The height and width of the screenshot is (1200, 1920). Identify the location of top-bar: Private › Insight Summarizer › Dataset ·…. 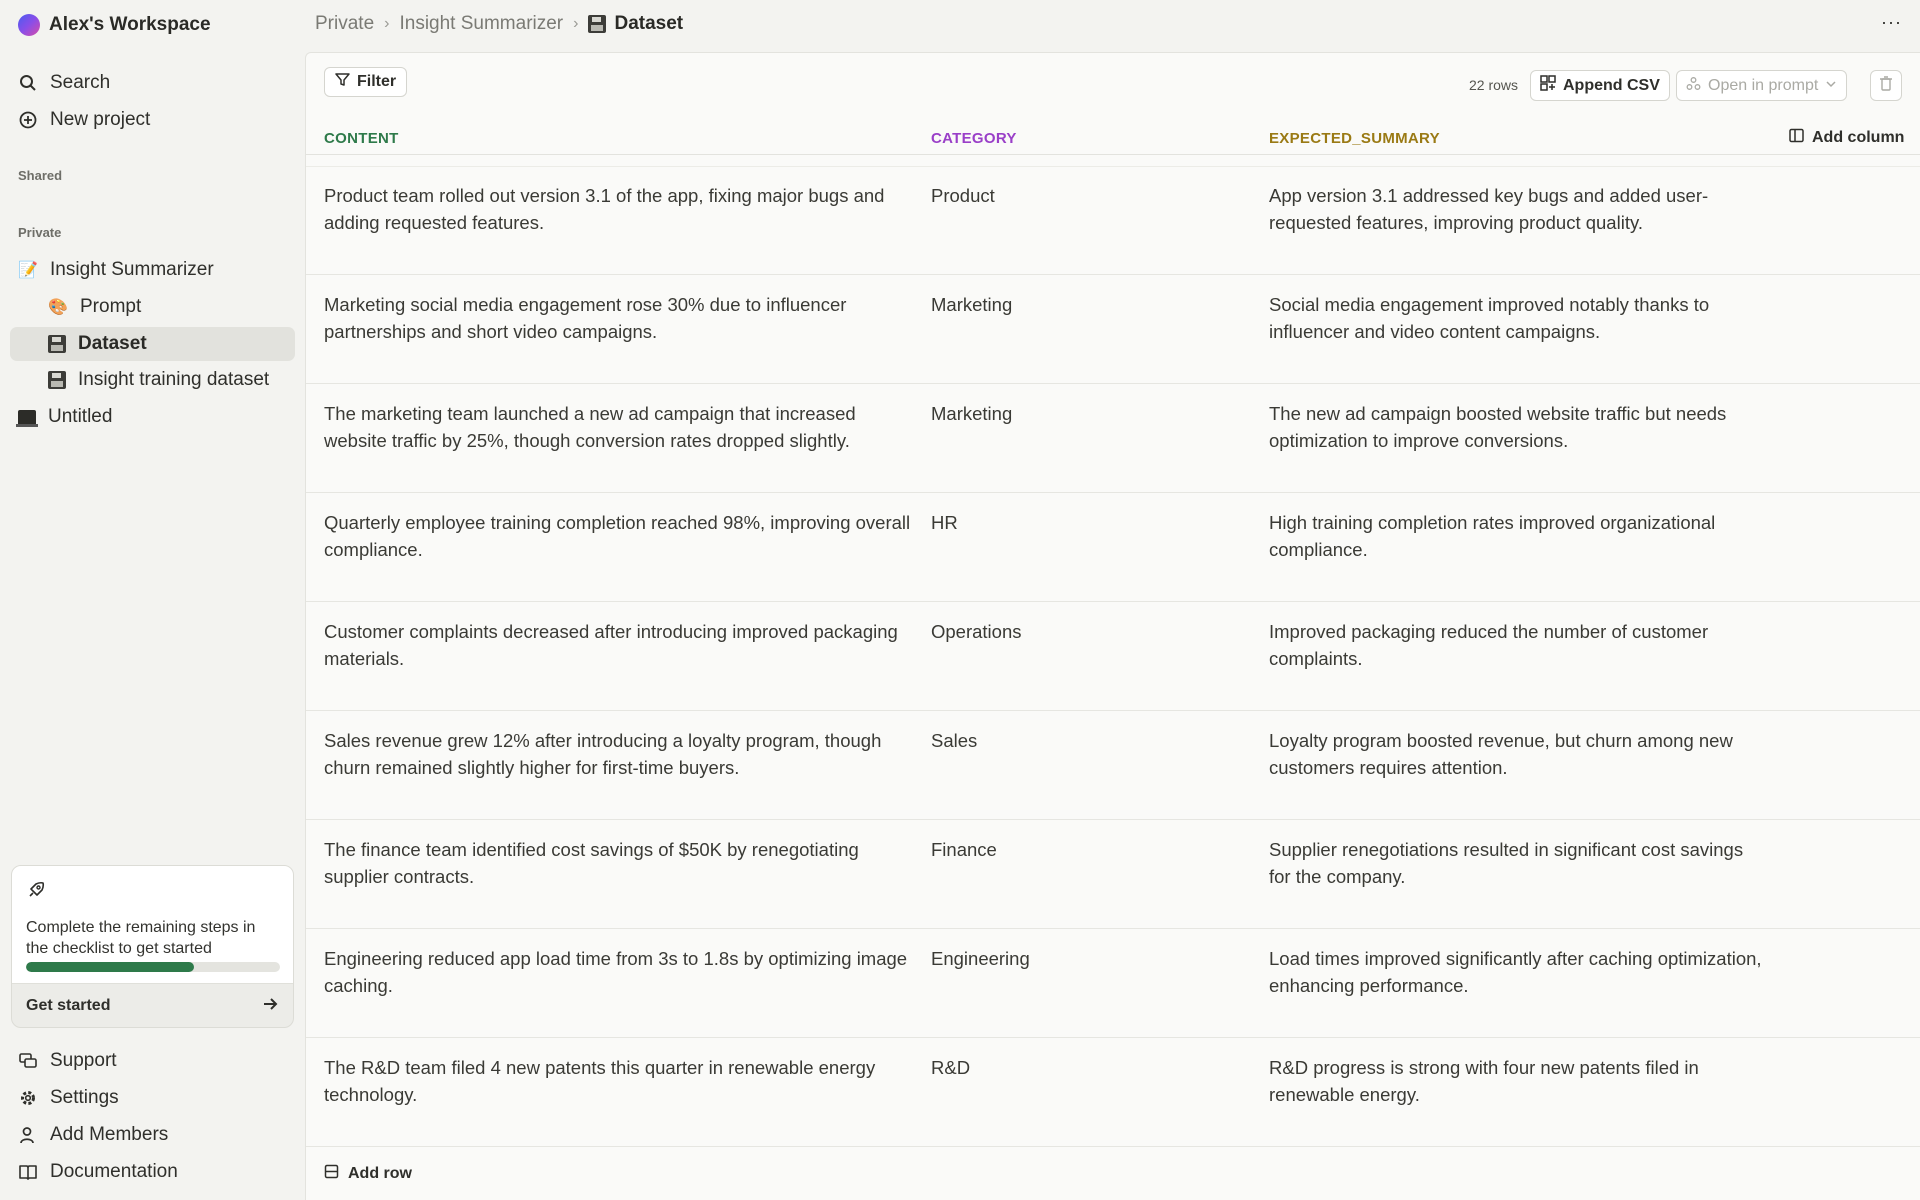
(1112, 26).